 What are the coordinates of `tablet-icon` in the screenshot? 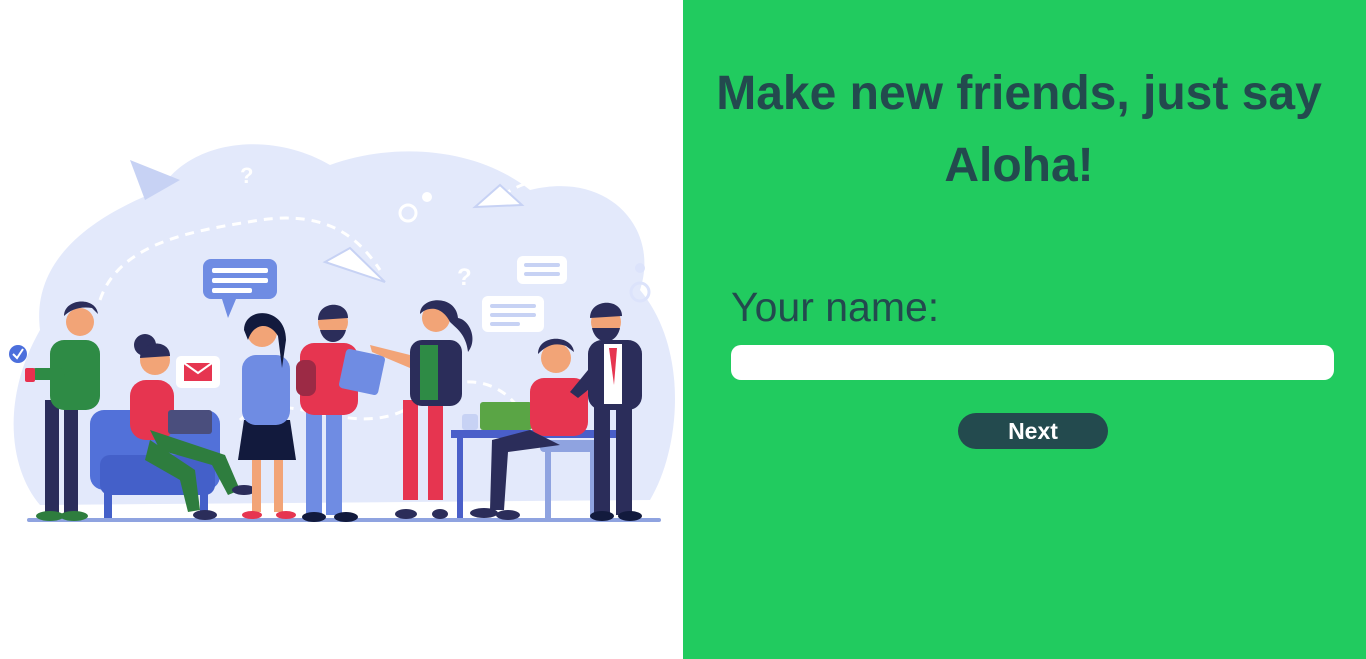 It's located at (362, 372).